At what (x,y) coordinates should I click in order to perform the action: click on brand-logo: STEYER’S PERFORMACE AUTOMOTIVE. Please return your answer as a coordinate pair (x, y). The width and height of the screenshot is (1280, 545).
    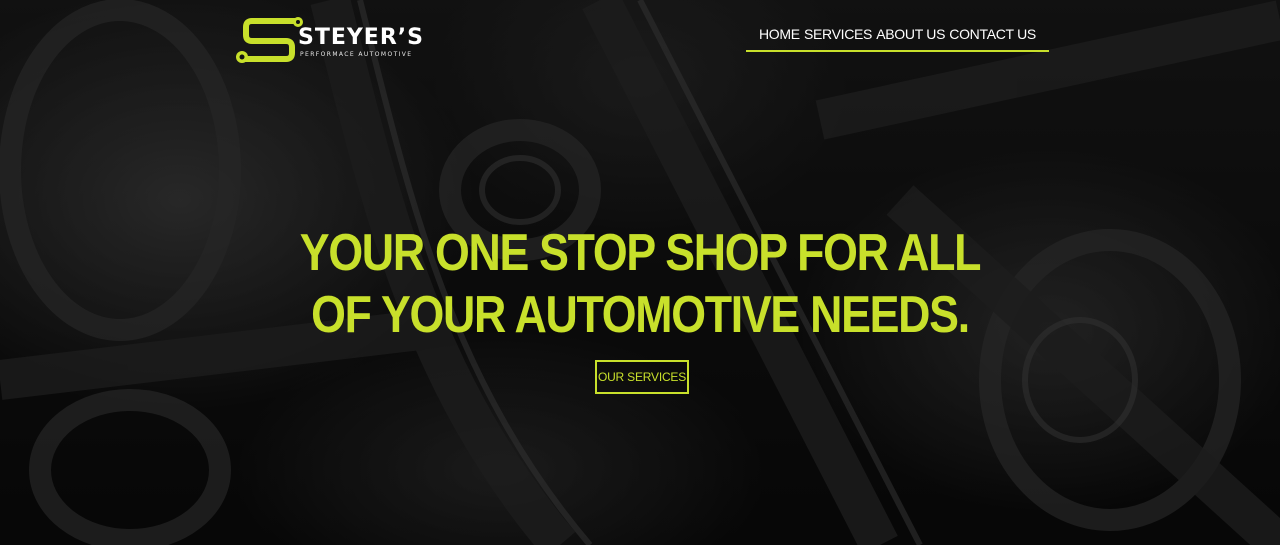
    Looking at the image, I should click on (336, 40).